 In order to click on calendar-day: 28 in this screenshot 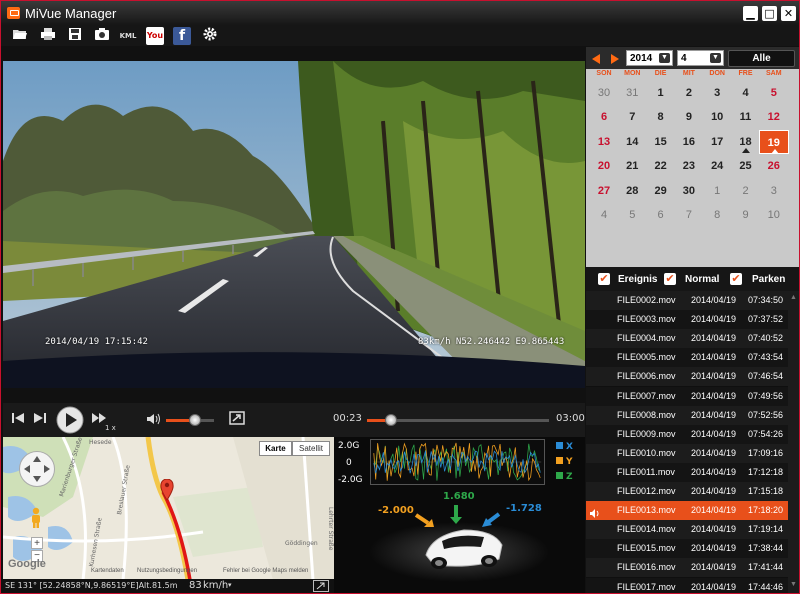, I will do `click(632, 191)`.